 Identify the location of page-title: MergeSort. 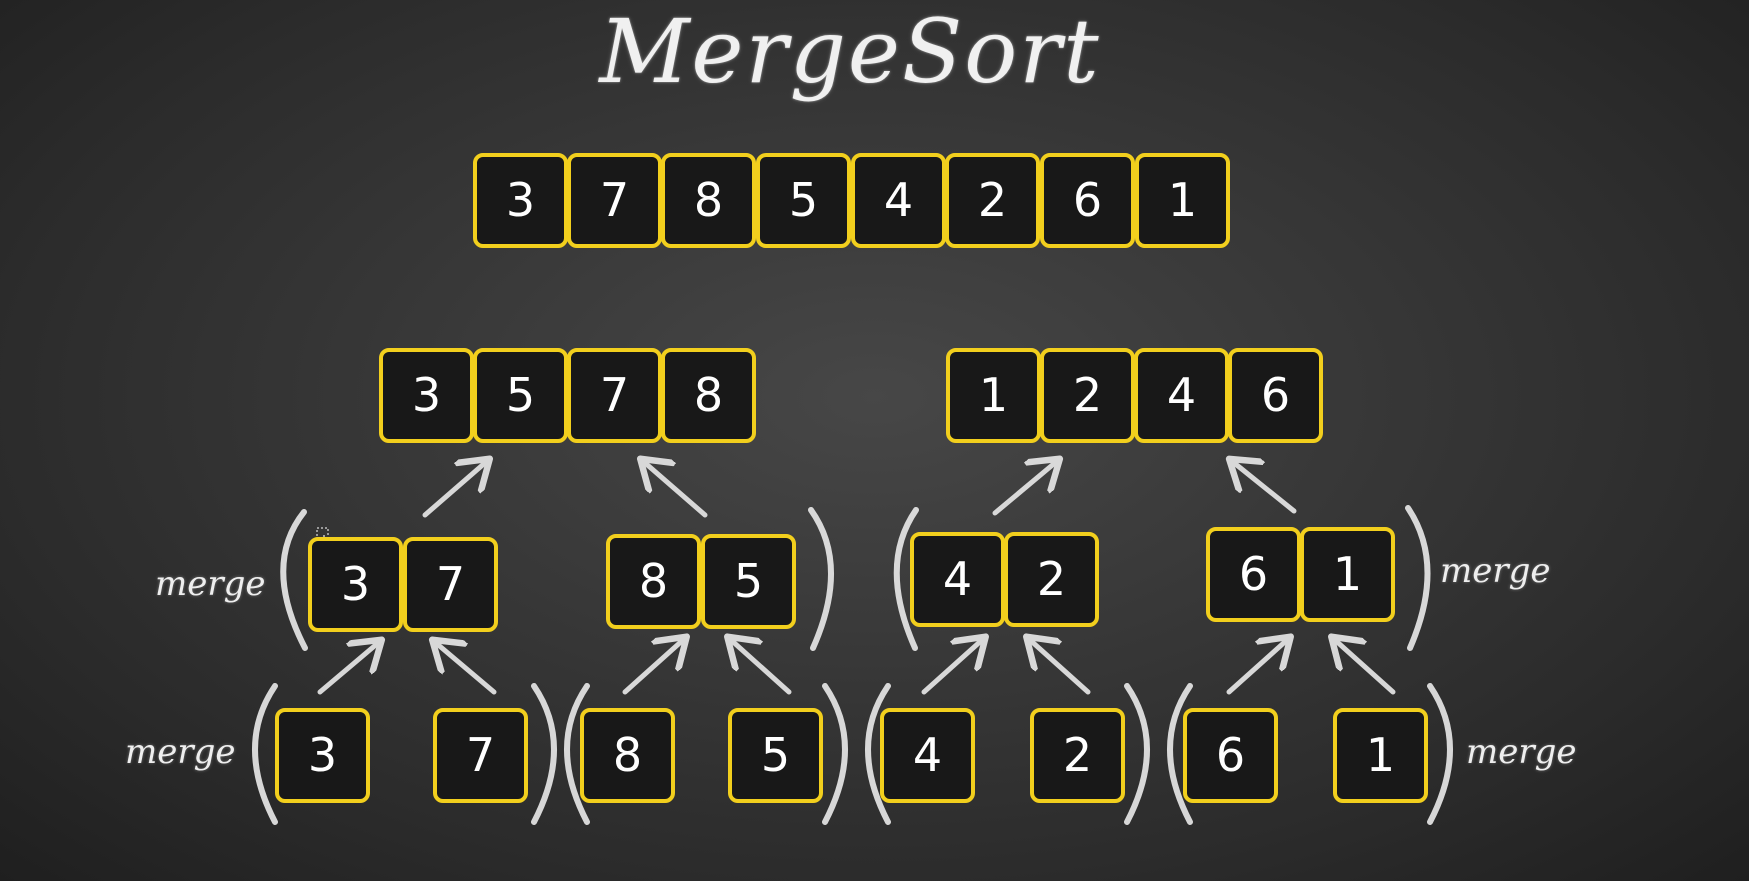
(850, 51).